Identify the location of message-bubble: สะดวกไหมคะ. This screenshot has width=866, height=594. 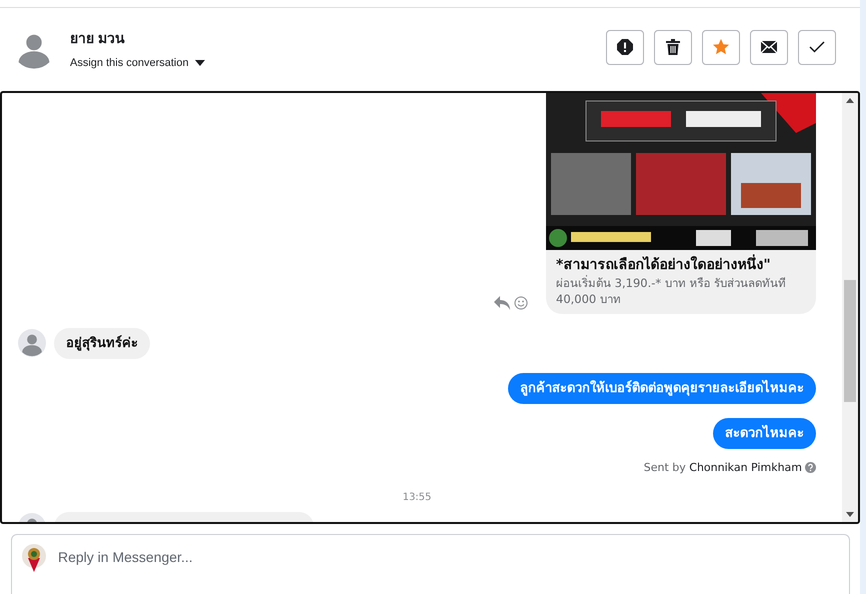
(764, 433).